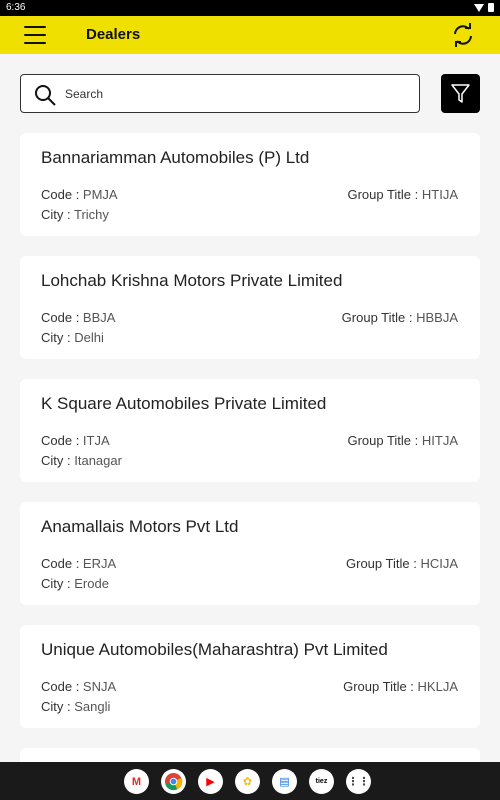  Describe the element at coordinates (76, 706) in the screenshot. I see `dealer-city: City : Sangli` at that location.